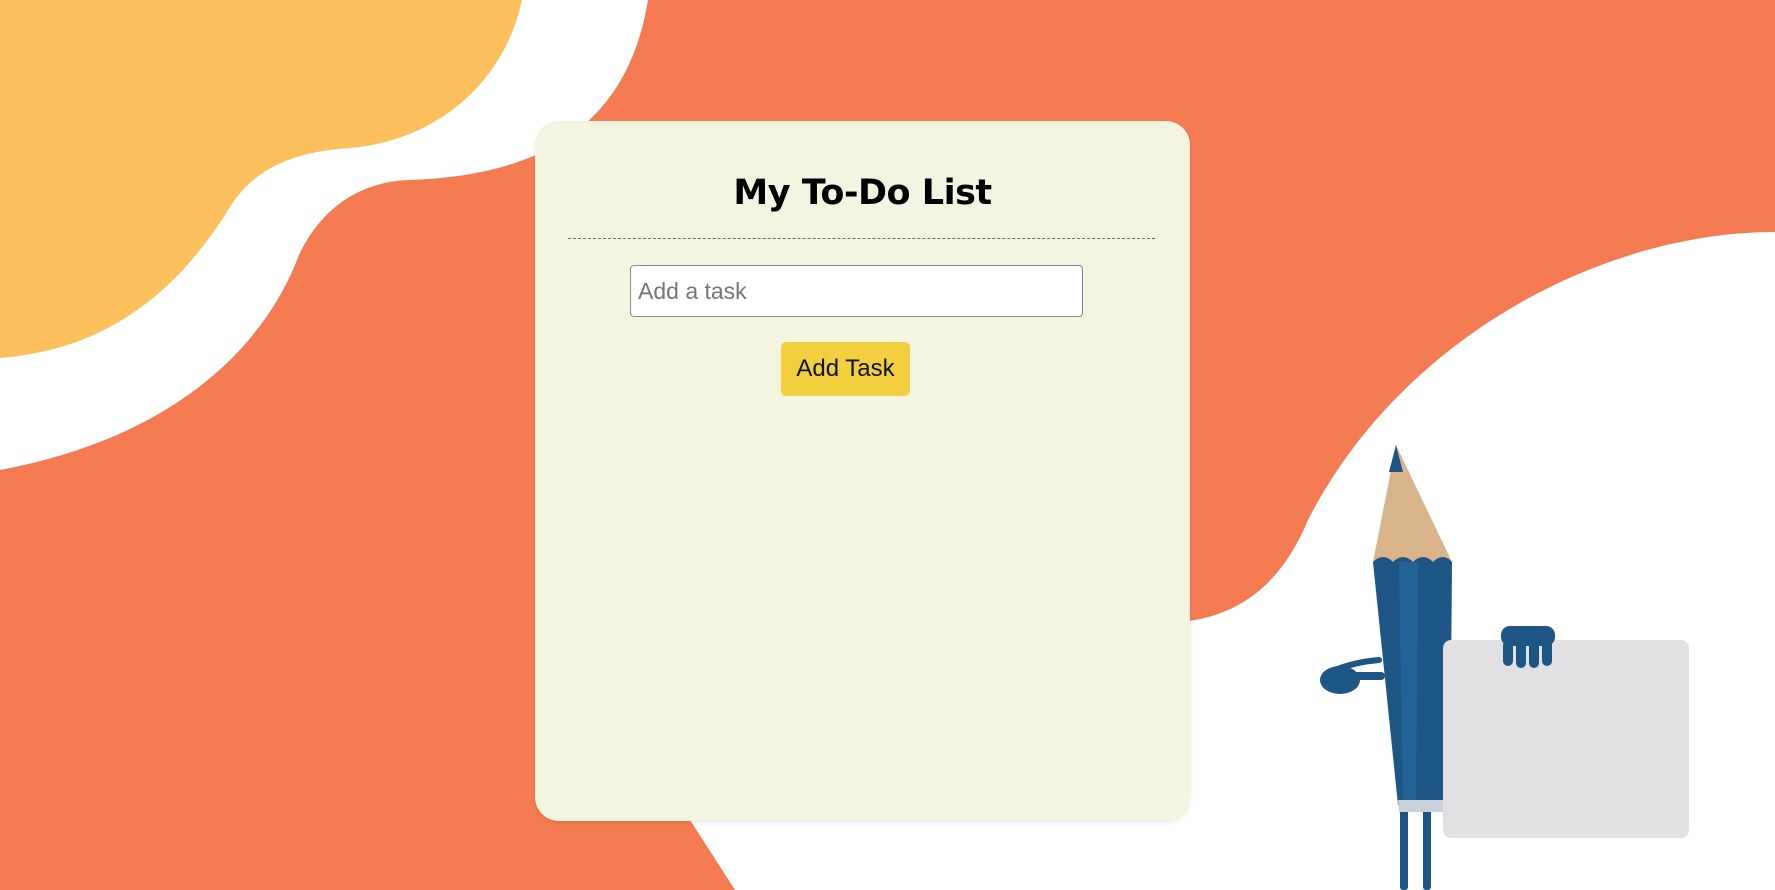 The image size is (1775, 890). What do you see at coordinates (856, 291) in the screenshot?
I see `task-input` at bounding box center [856, 291].